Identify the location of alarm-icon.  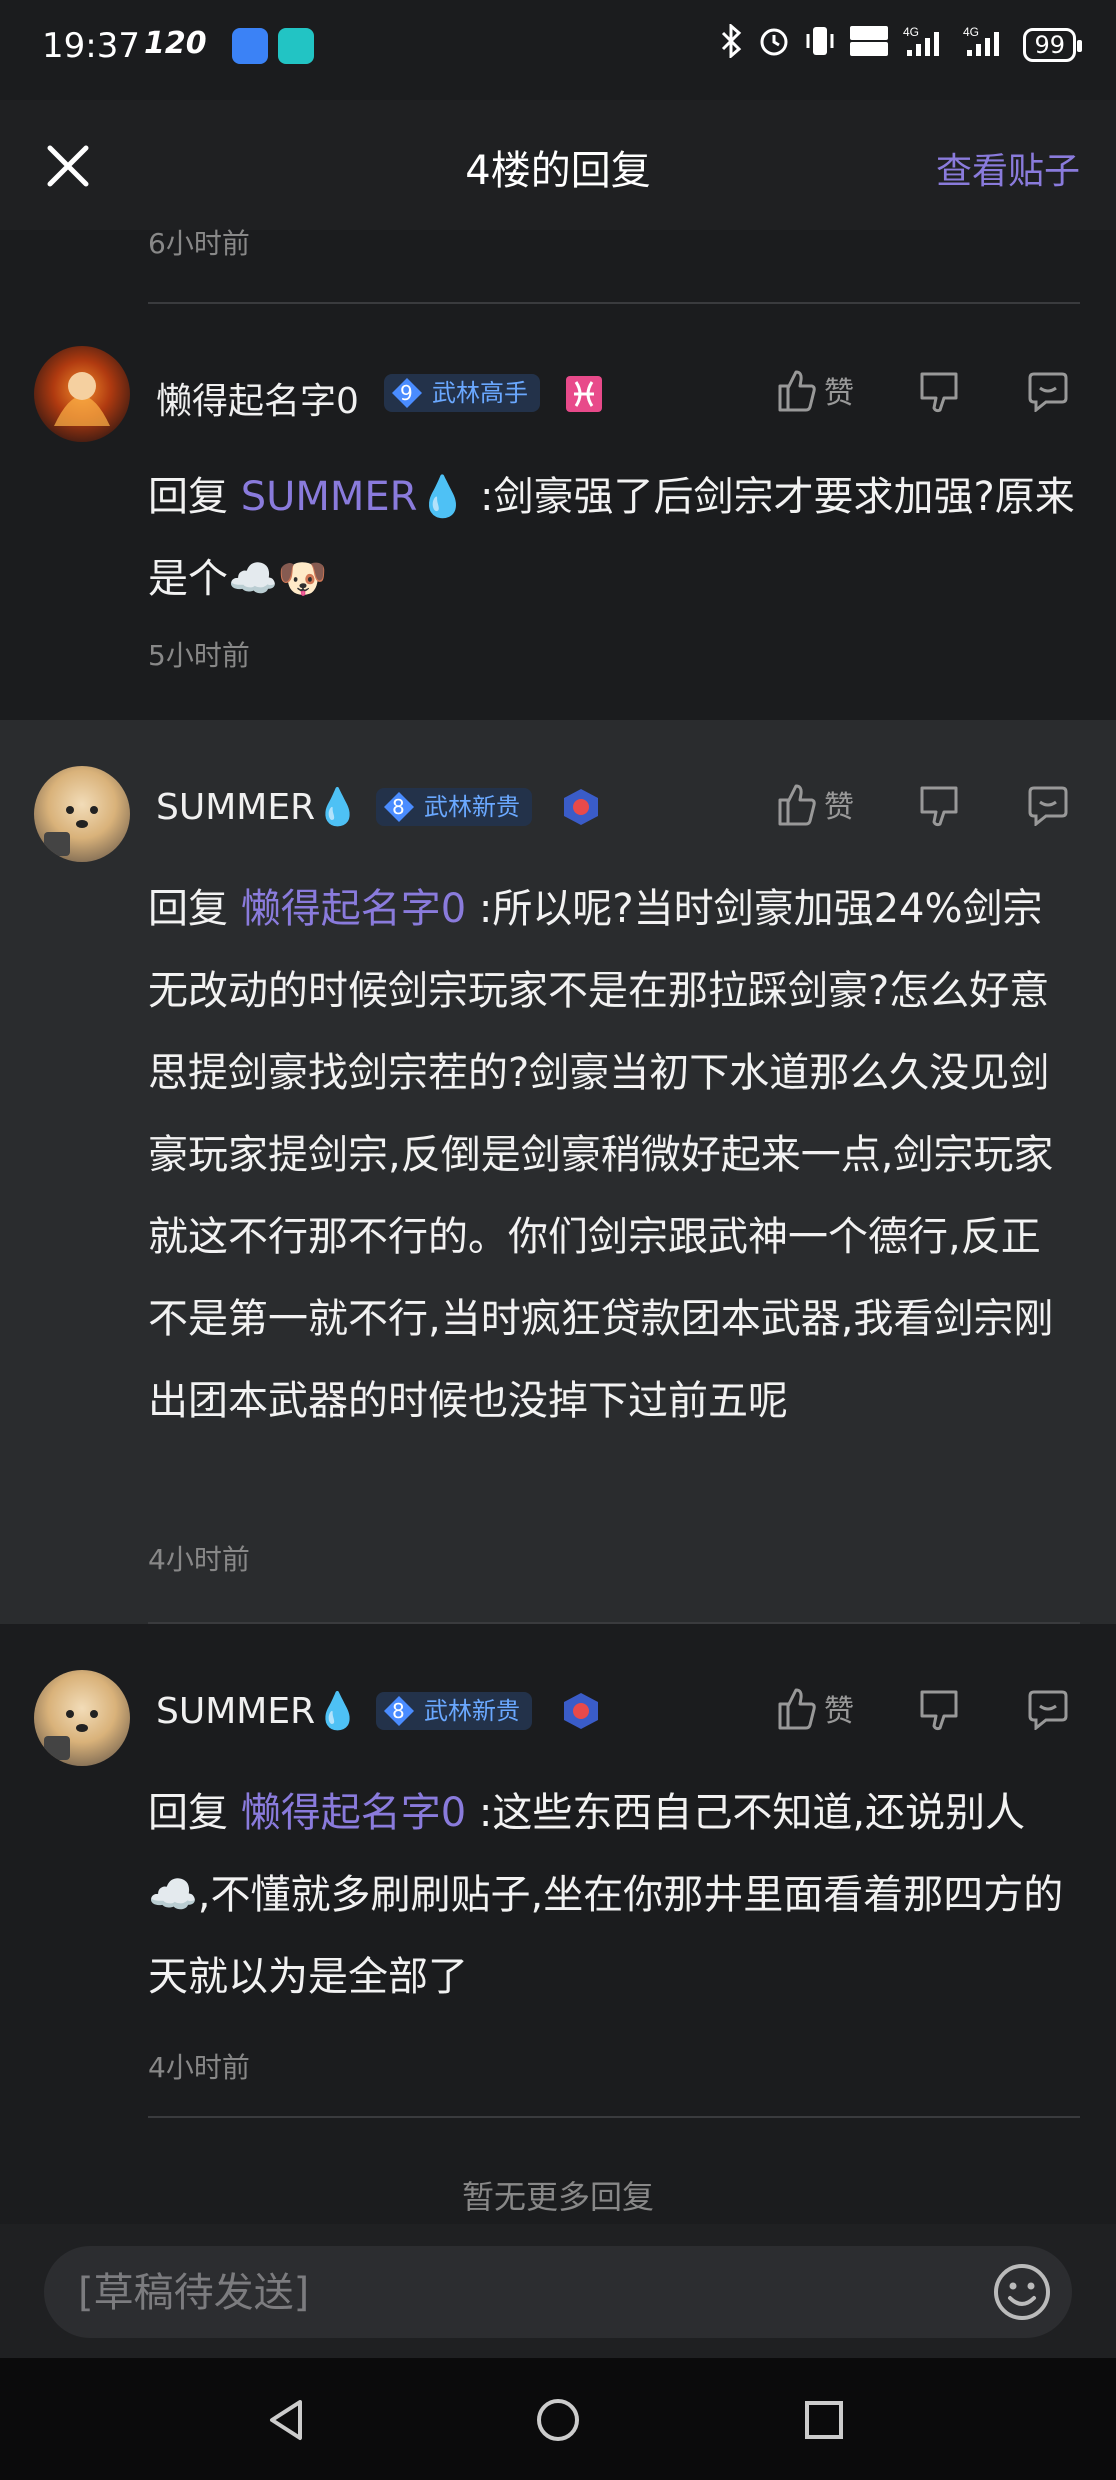
(774, 44).